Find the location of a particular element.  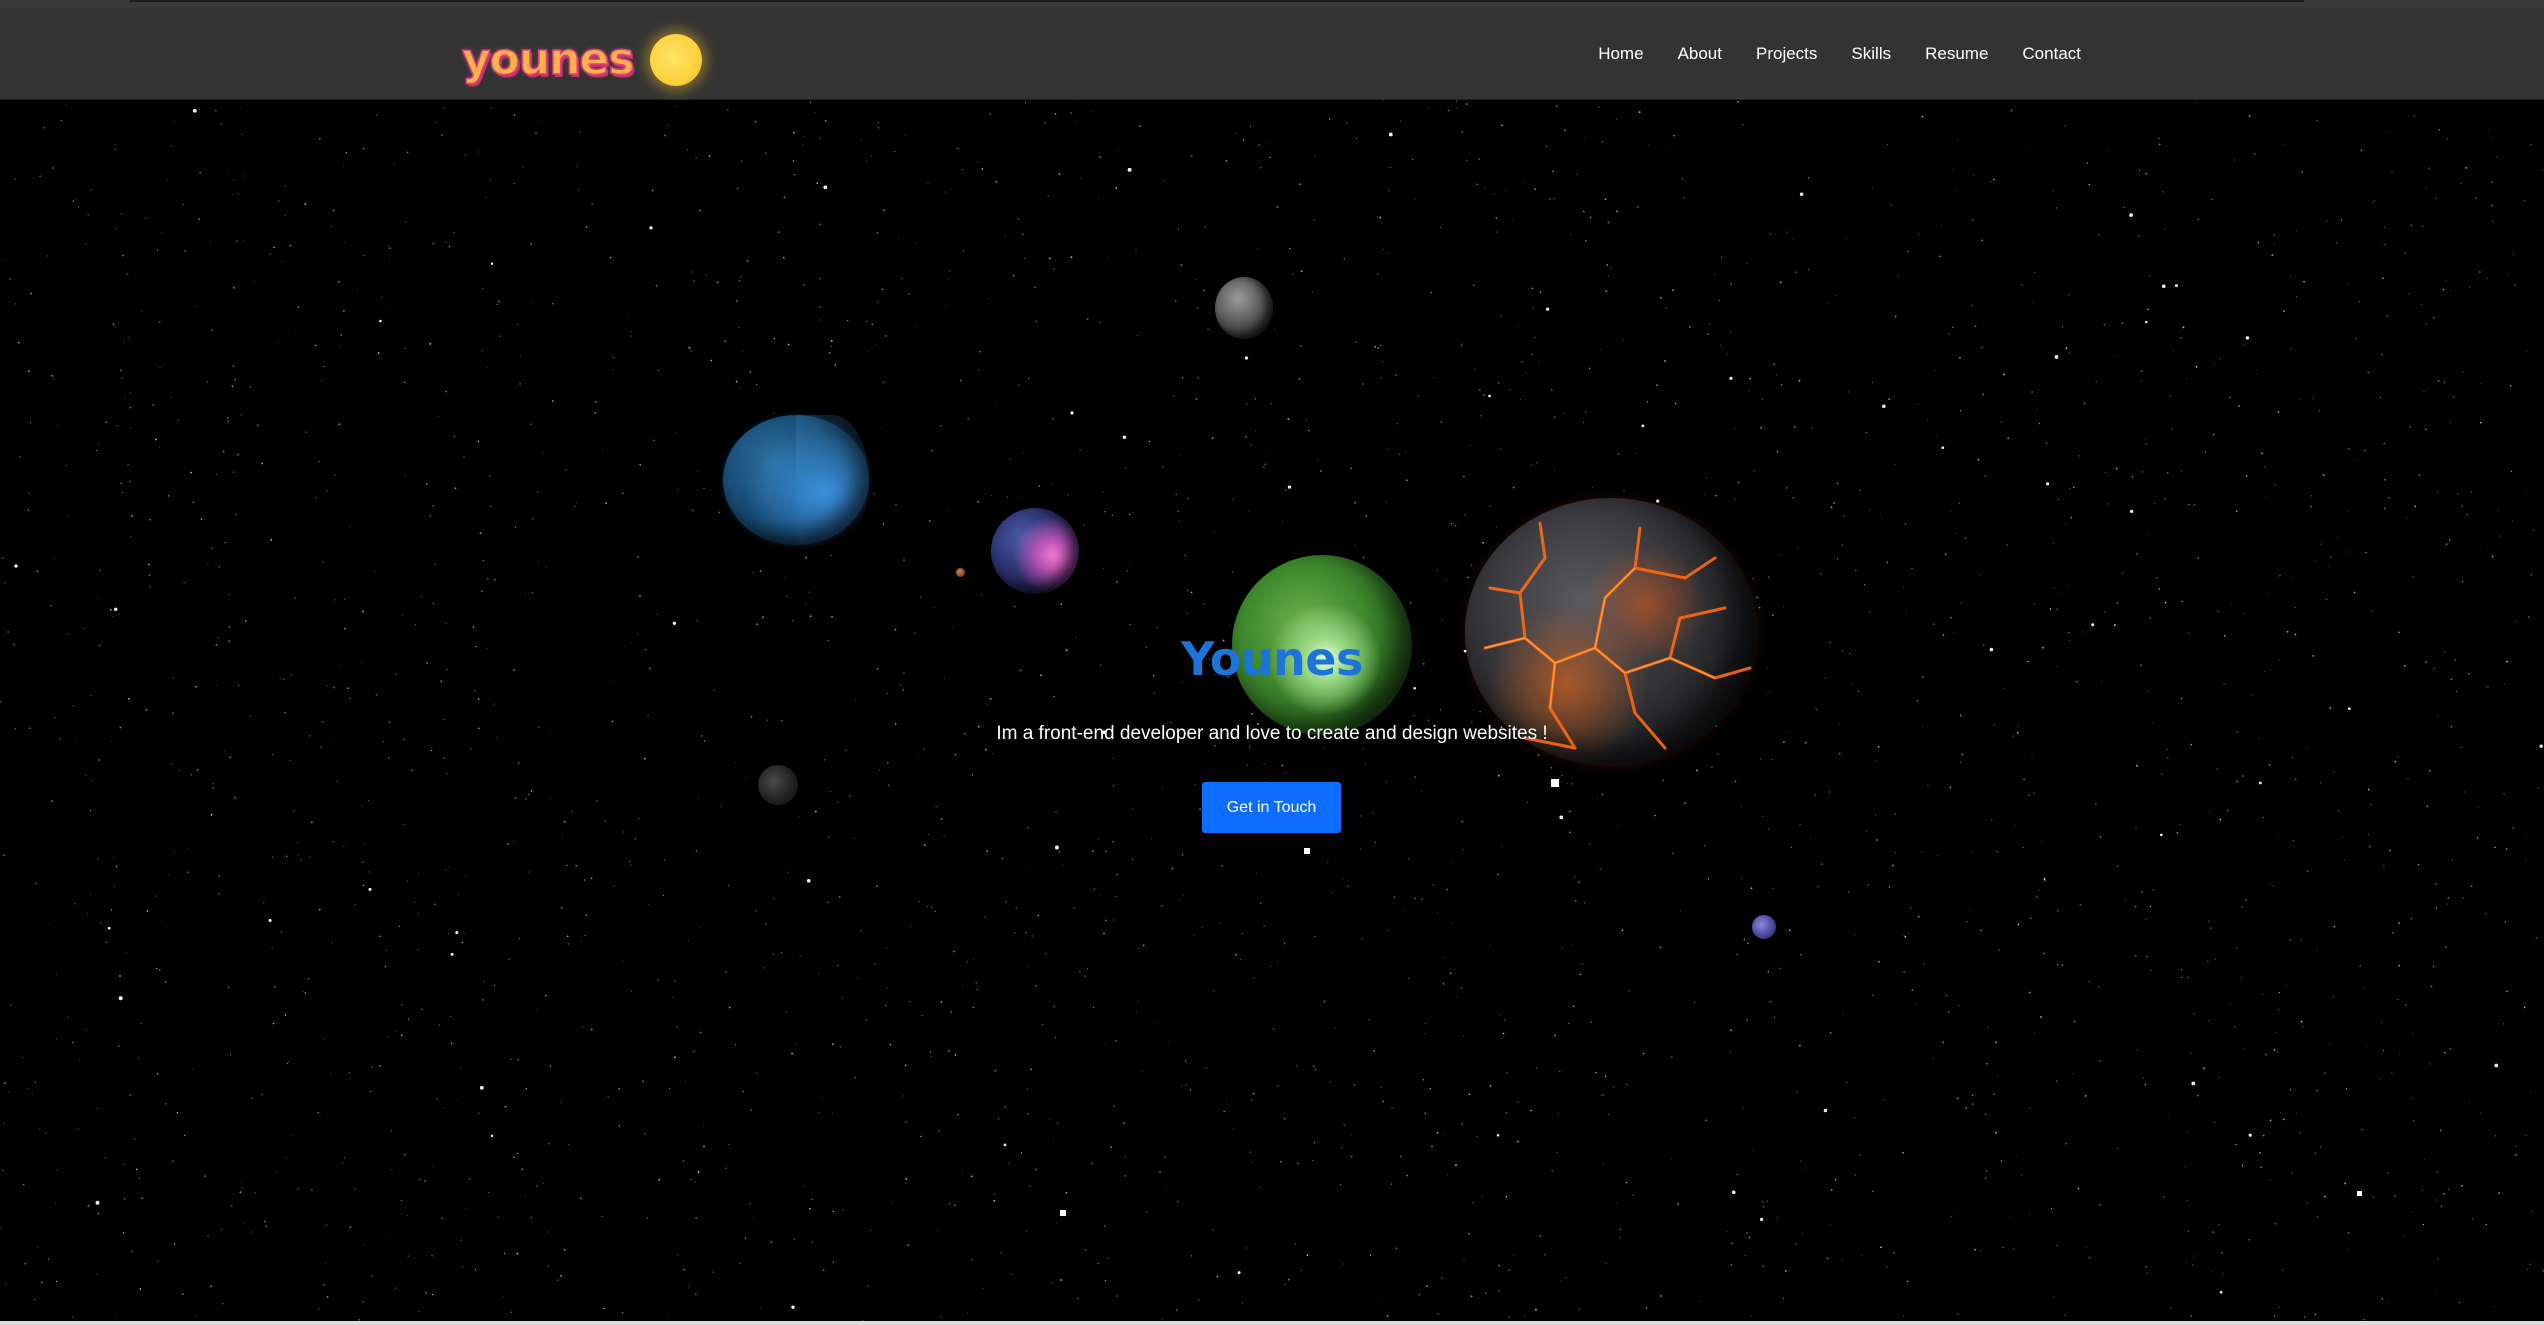

purple-small-planet is located at coordinates (1764, 927).